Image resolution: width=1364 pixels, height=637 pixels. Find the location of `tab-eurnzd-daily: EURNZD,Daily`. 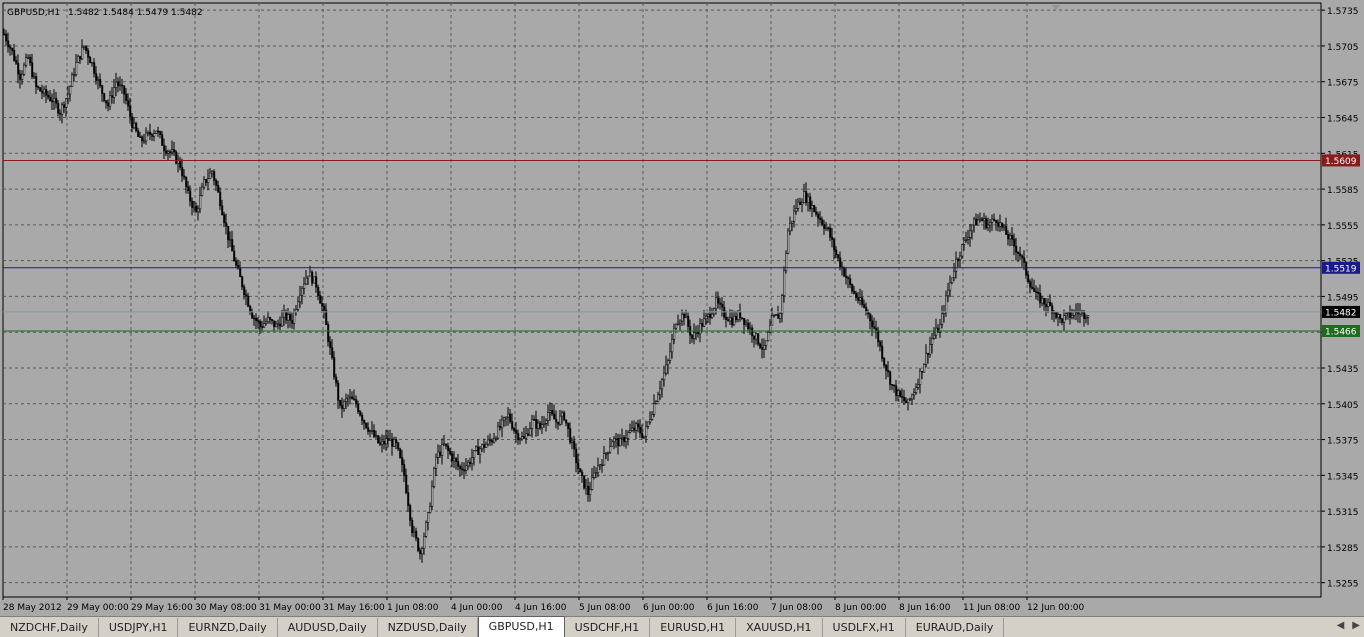

tab-eurnzd-daily: EURNZD,Daily is located at coordinates (228, 627).